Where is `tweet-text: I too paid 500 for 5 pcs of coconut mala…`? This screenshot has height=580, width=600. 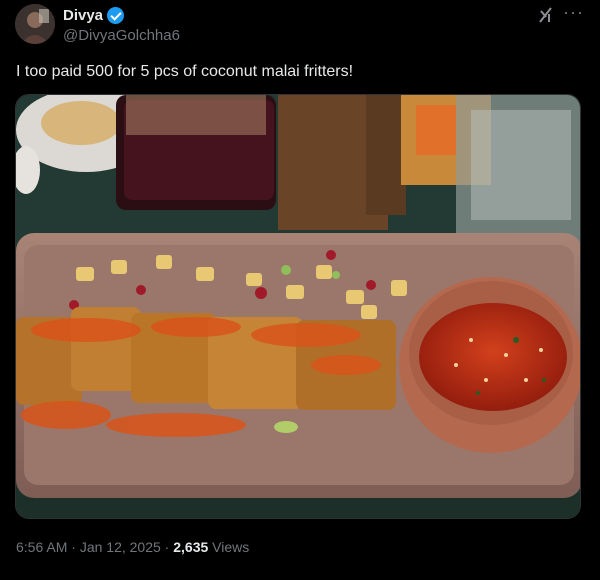
tweet-text: I too paid 500 for 5 pcs of coconut mala… is located at coordinates (185, 71).